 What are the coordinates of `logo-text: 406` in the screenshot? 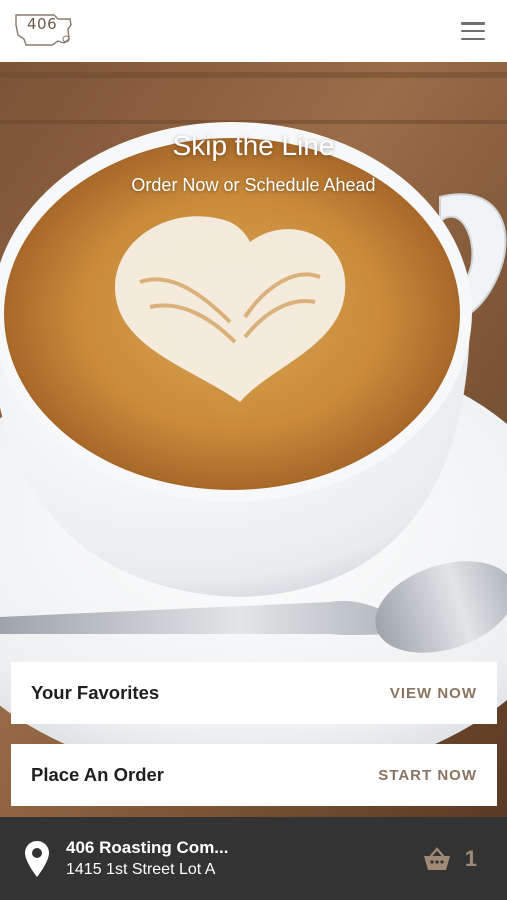 It's located at (42, 24).